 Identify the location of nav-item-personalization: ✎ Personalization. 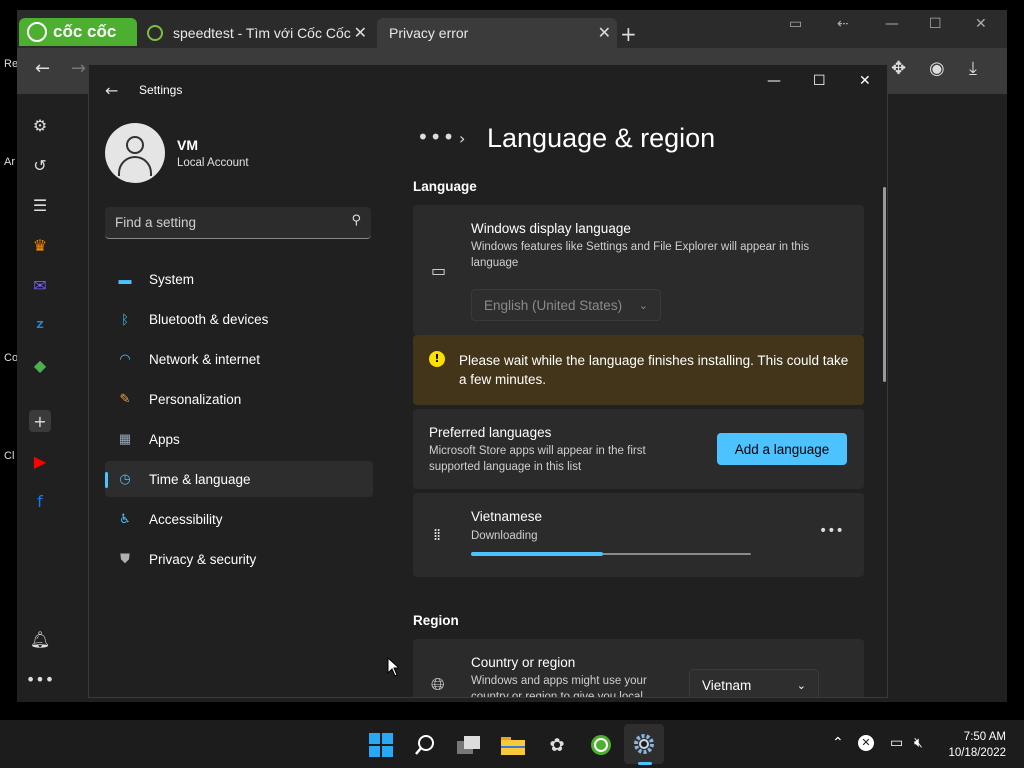
(239, 399).